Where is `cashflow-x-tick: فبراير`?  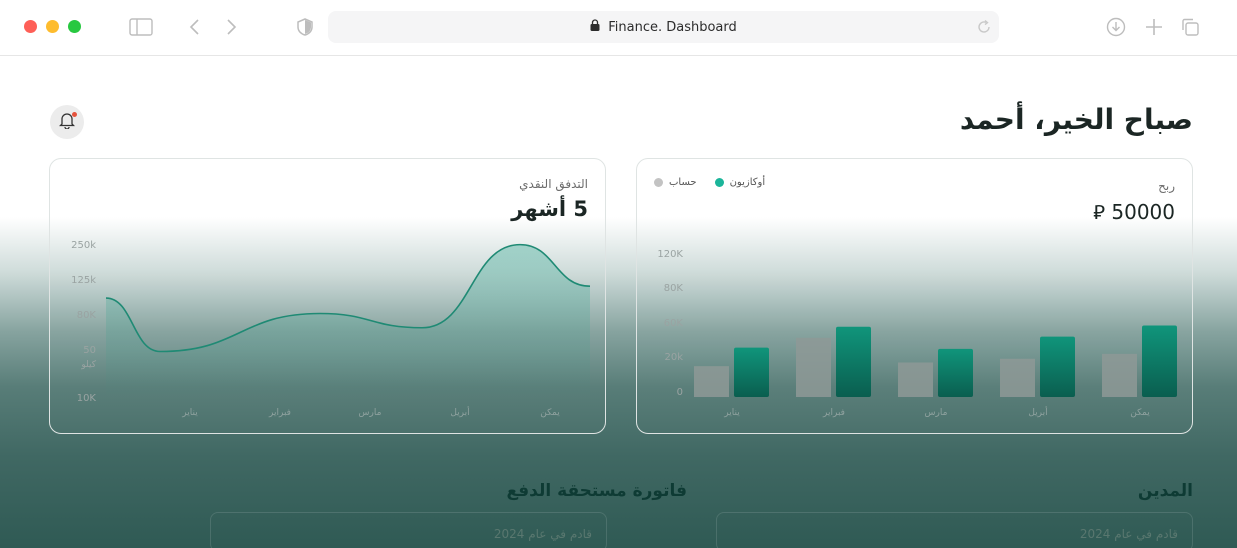 cashflow-x-tick: فبراير is located at coordinates (279, 413).